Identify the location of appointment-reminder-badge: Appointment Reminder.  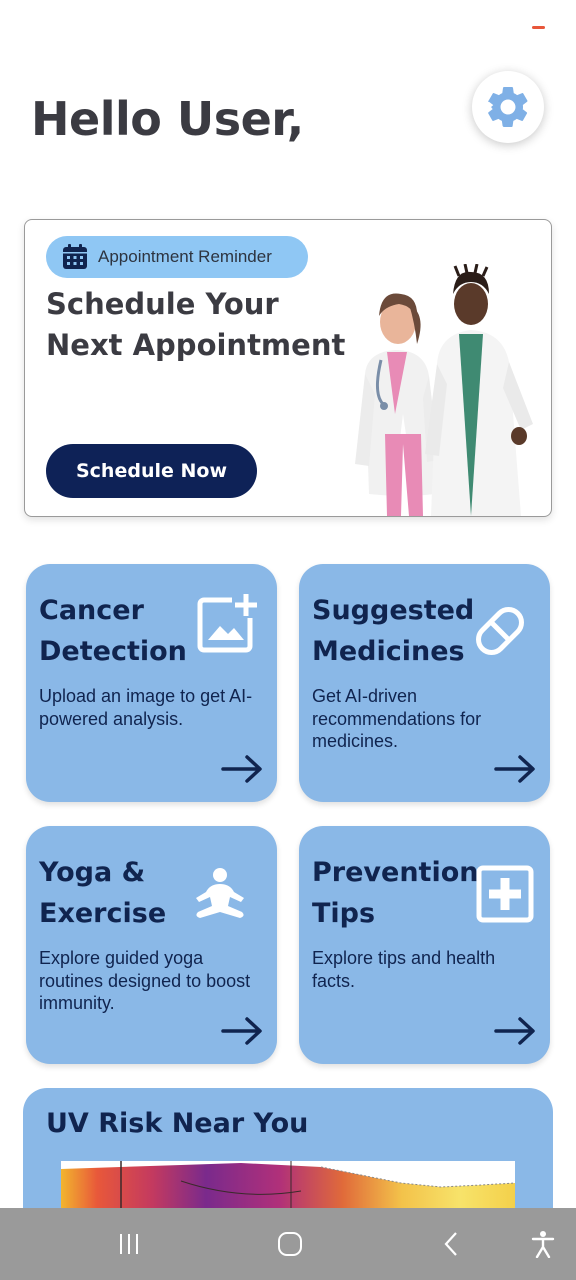
(177, 257).